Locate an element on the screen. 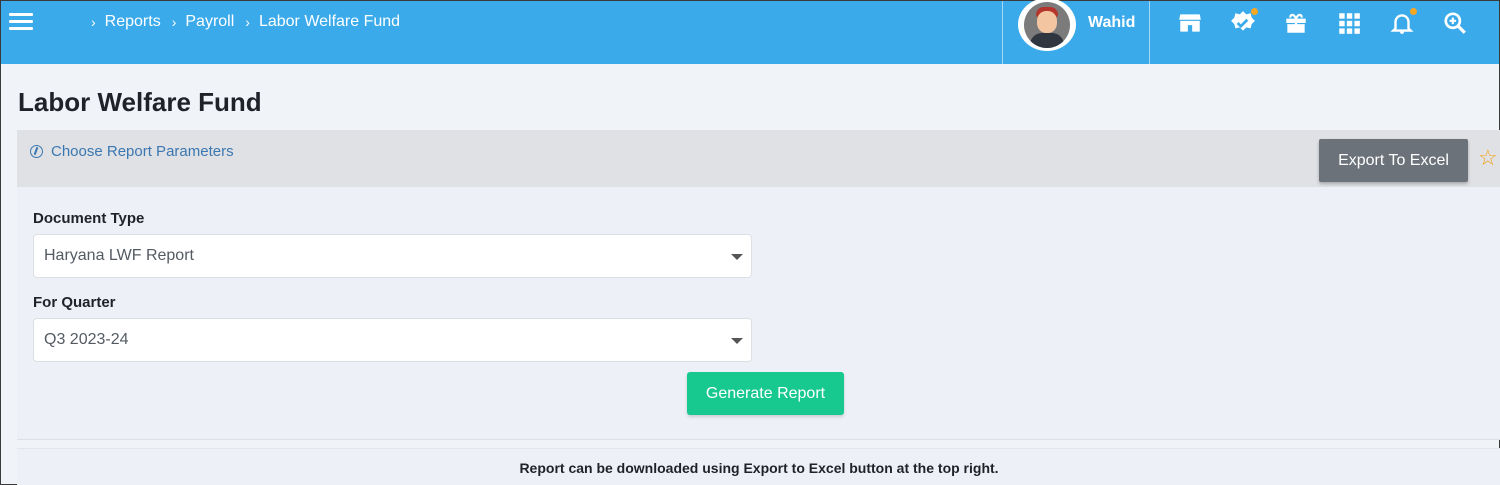 The width and height of the screenshot is (1500, 485). user-menu: Wahid is located at coordinates (1076, 32).